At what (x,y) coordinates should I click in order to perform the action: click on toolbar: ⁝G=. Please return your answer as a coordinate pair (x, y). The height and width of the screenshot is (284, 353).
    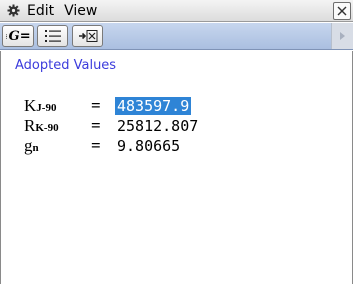
    Looking at the image, I should click on (176, 36).